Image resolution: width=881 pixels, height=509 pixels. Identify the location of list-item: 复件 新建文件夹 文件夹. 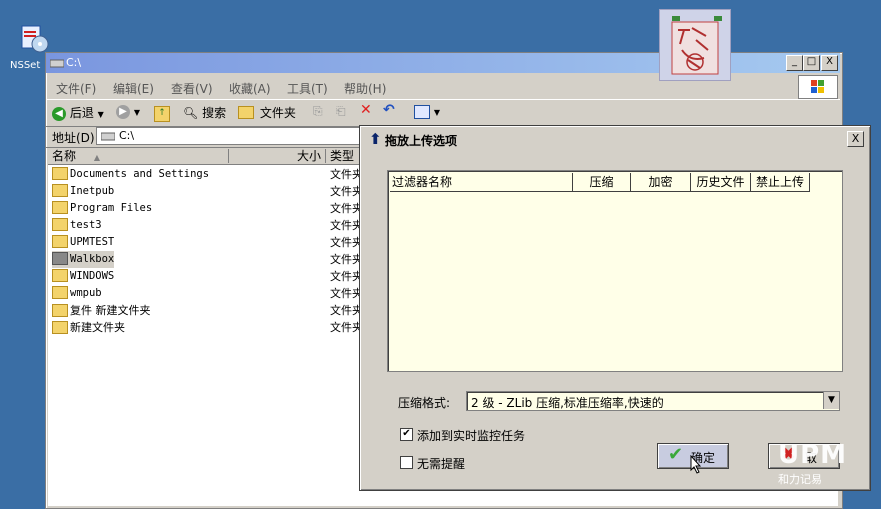
(207, 310).